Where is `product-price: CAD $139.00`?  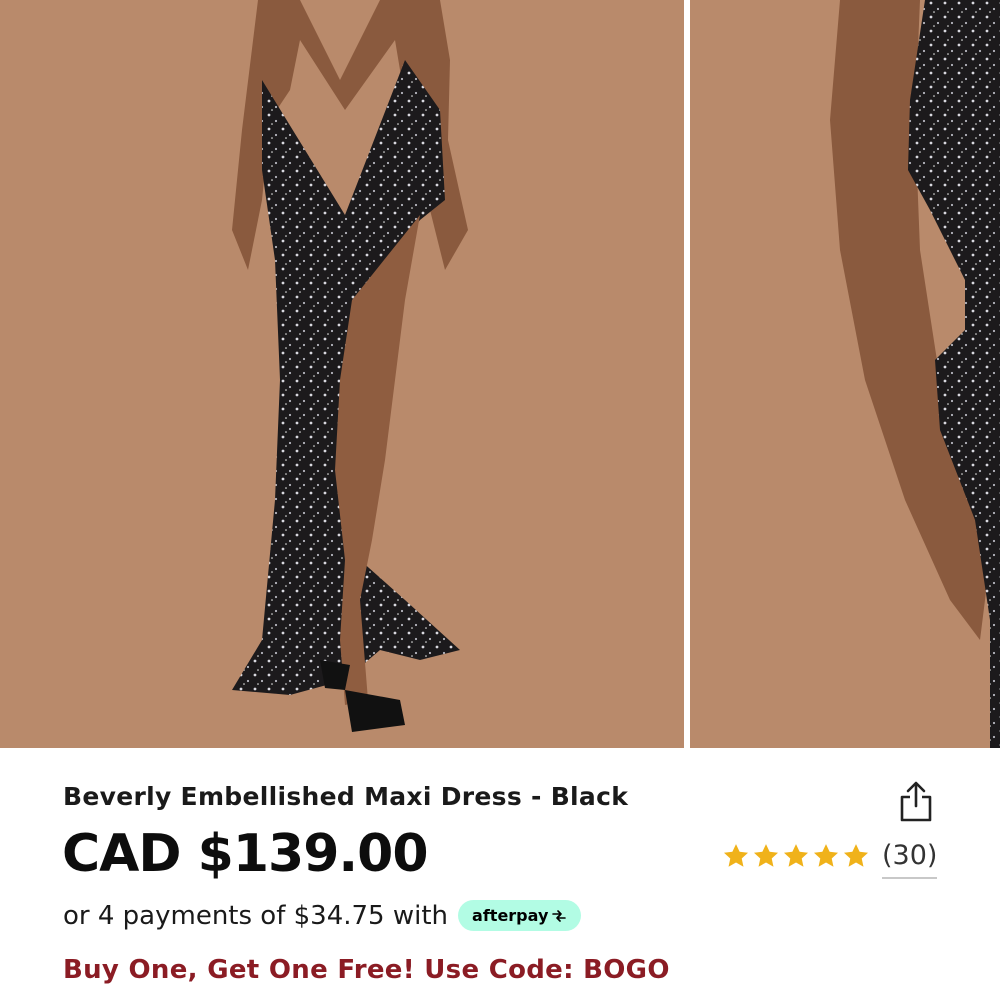 product-price: CAD $139.00 is located at coordinates (245, 854).